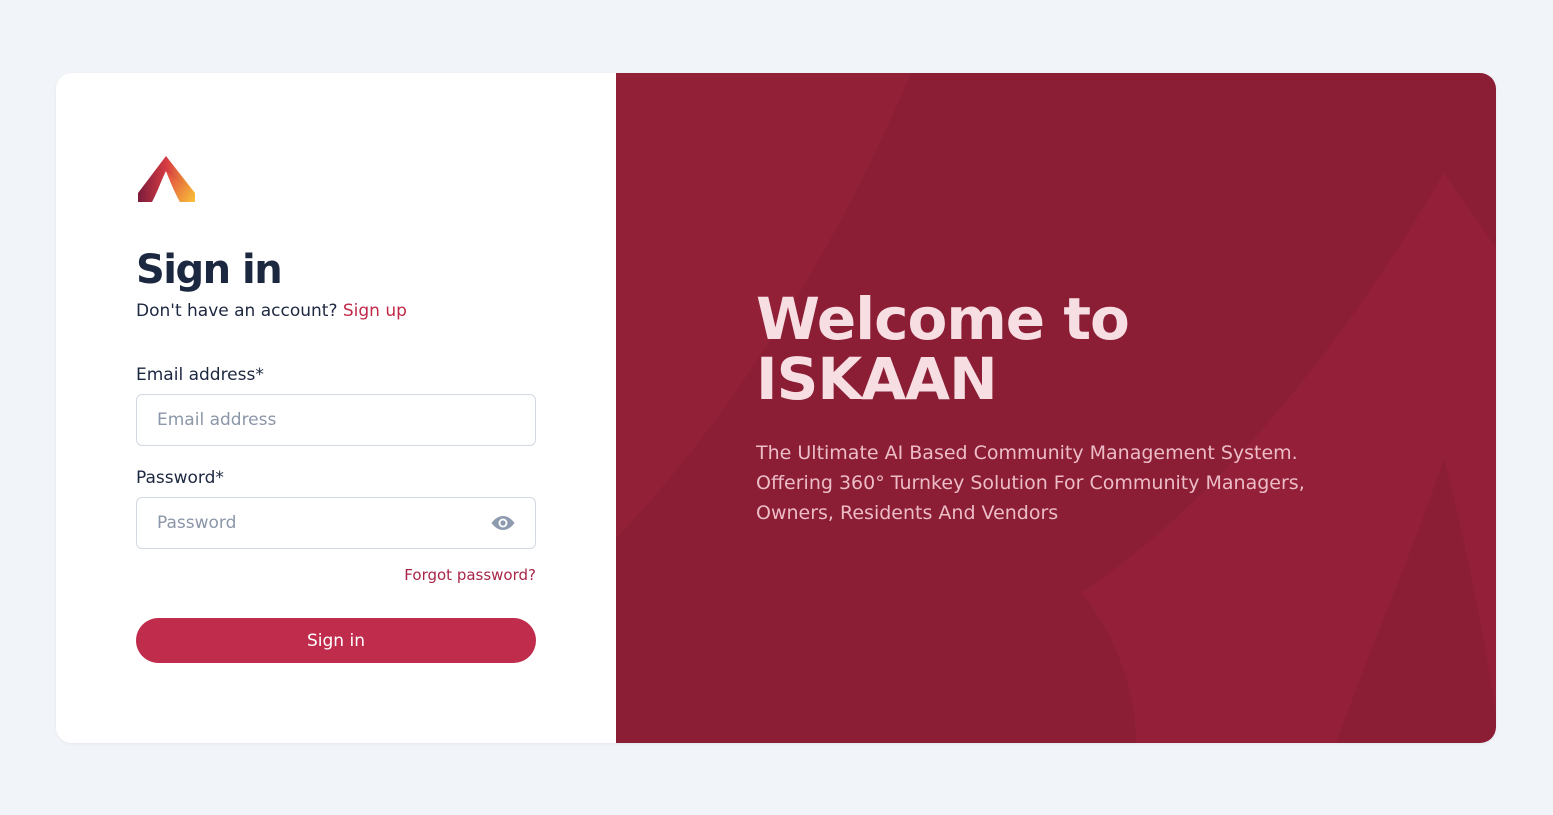  What do you see at coordinates (336, 523) in the screenshot?
I see `password-field` at bounding box center [336, 523].